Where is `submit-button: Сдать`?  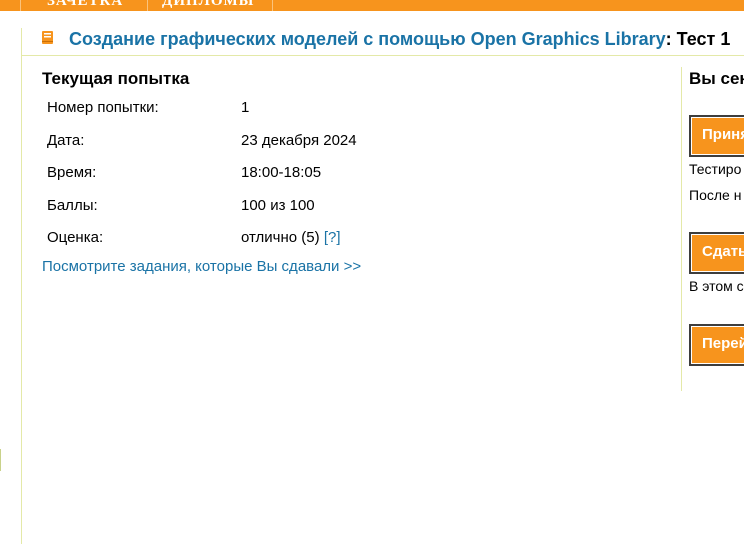 submit-button: Сдать is located at coordinates (716, 253).